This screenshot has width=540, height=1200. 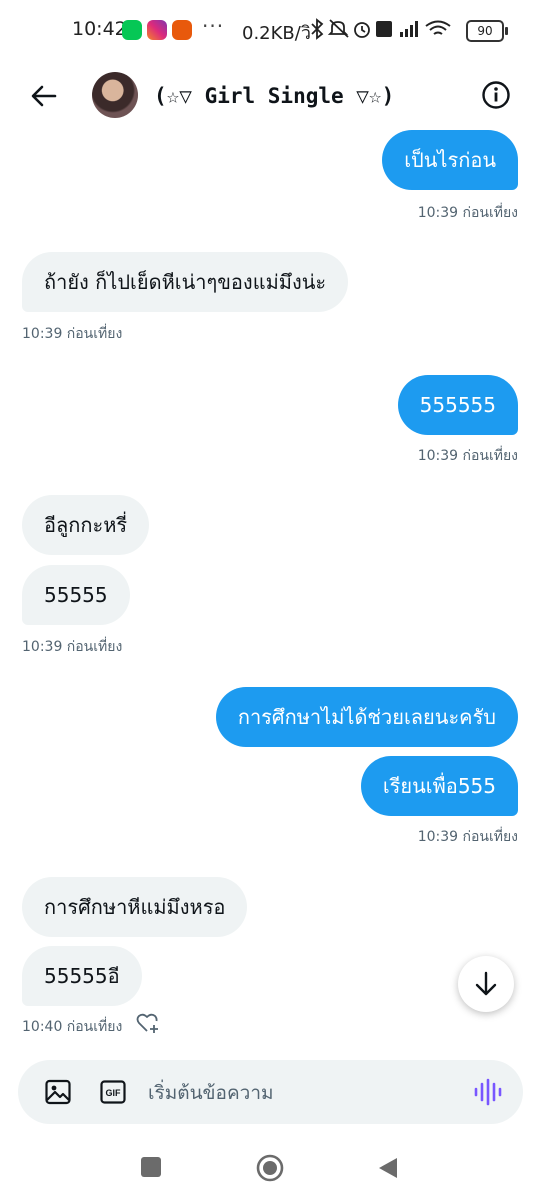 I want to click on wifi-icon, so click(x=438, y=27).